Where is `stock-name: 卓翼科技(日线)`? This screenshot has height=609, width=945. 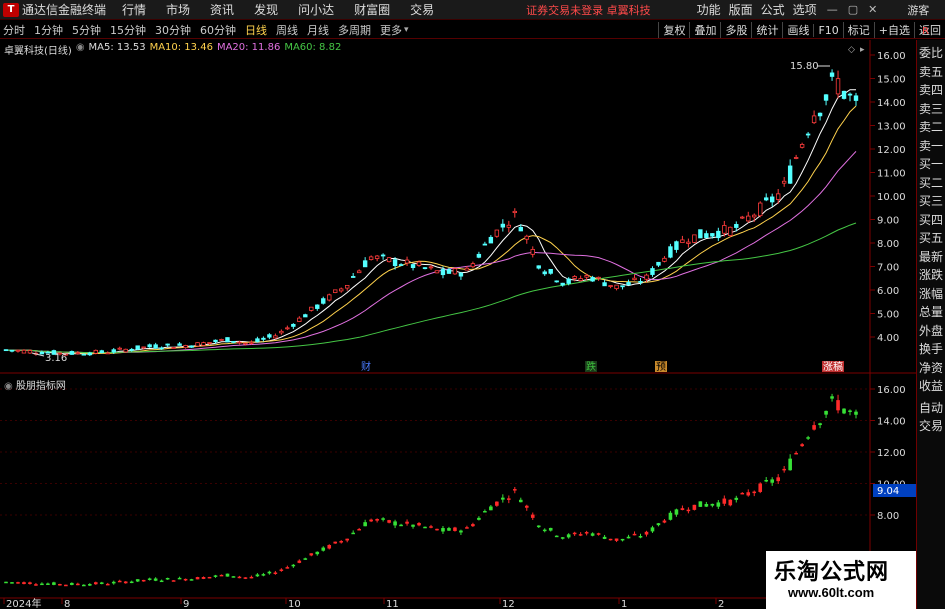 stock-name: 卓翼科技(日线) is located at coordinates (38, 49).